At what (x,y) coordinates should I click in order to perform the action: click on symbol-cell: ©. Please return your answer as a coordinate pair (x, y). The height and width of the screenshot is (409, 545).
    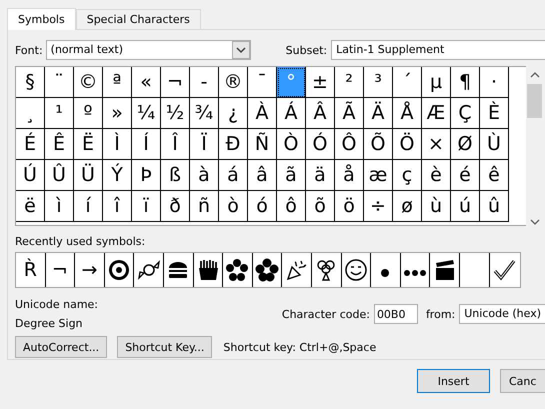
    Looking at the image, I should click on (88, 82).